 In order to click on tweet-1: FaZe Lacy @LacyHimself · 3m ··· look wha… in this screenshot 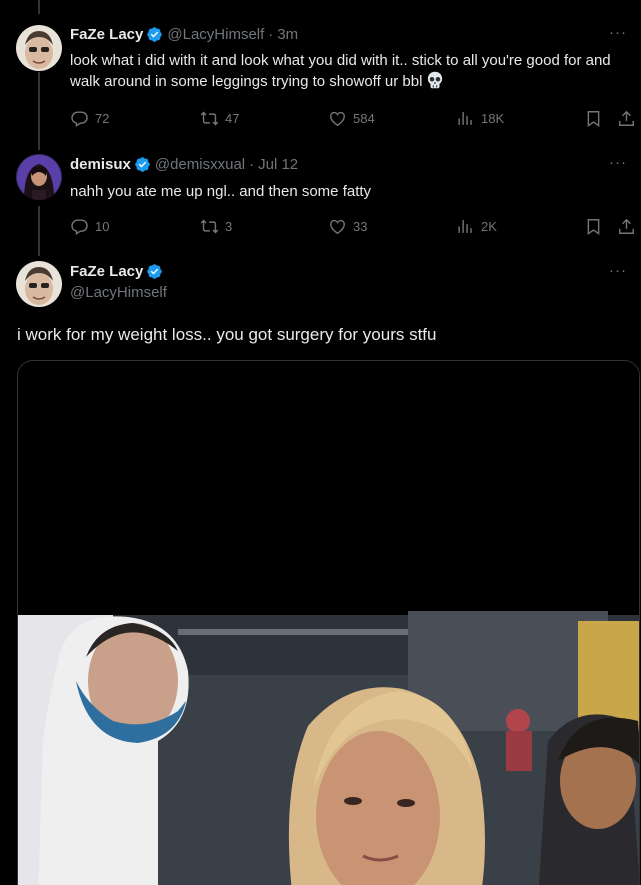, I will do `click(320, 82)`.